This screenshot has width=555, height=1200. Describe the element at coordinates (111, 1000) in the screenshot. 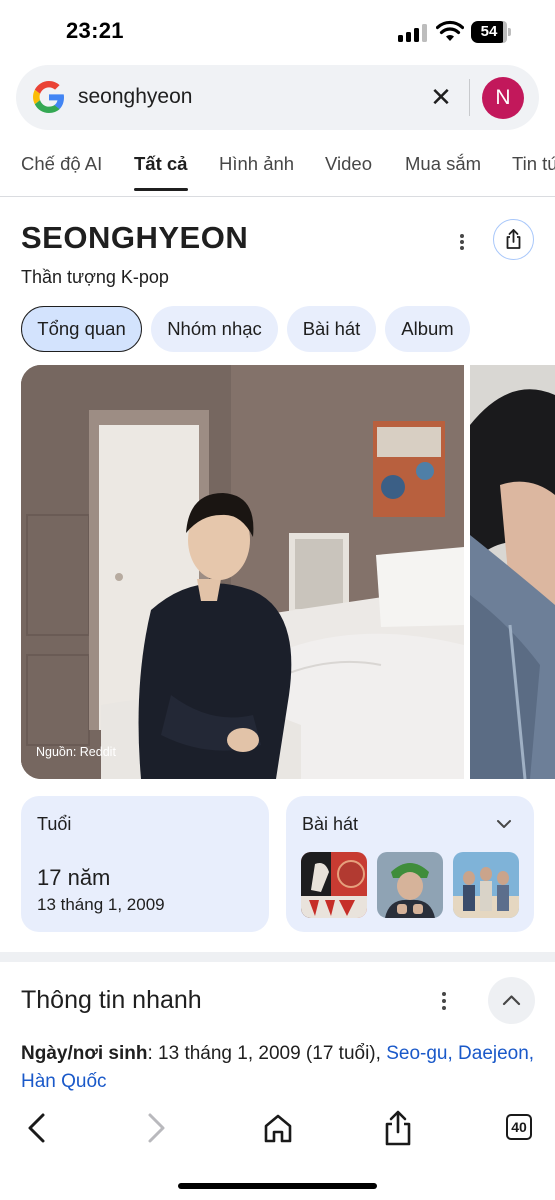

I see `quick-facts-title: Thông tin nhanh` at that location.